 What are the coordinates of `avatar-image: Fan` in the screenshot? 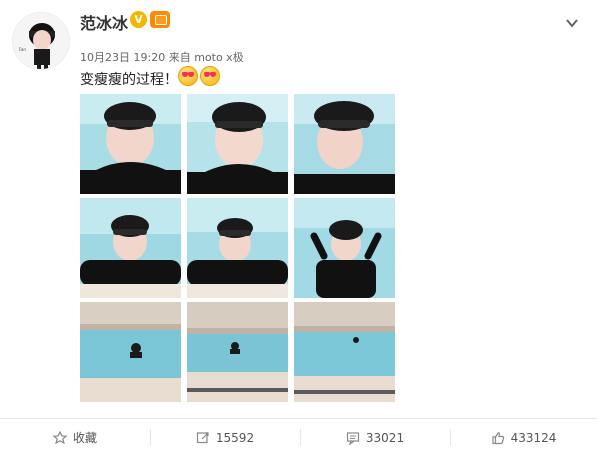 It's located at (41, 41).